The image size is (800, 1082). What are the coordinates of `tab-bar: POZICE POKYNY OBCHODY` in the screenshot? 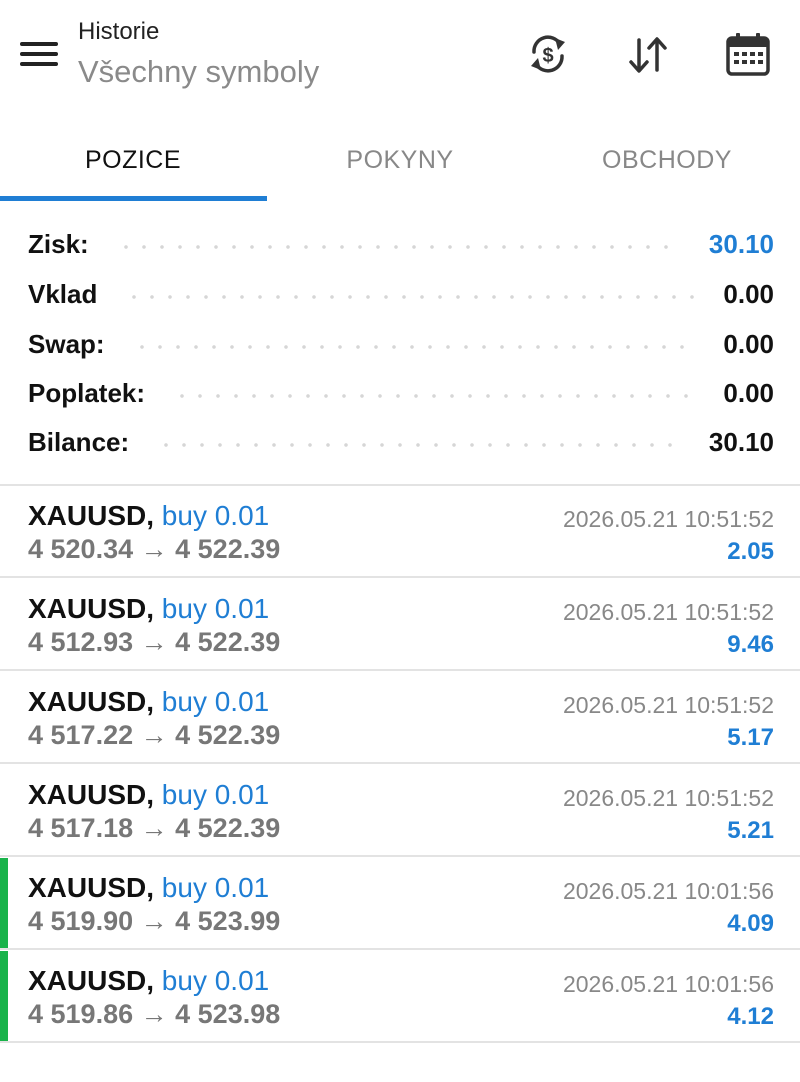 It's located at (400, 160).